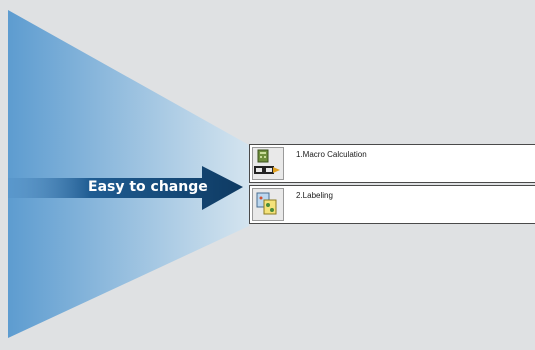 The height and width of the screenshot is (350, 535). Describe the element at coordinates (314, 195) in the screenshot. I see `item-label-labeling: 2.Labeling` at that location.